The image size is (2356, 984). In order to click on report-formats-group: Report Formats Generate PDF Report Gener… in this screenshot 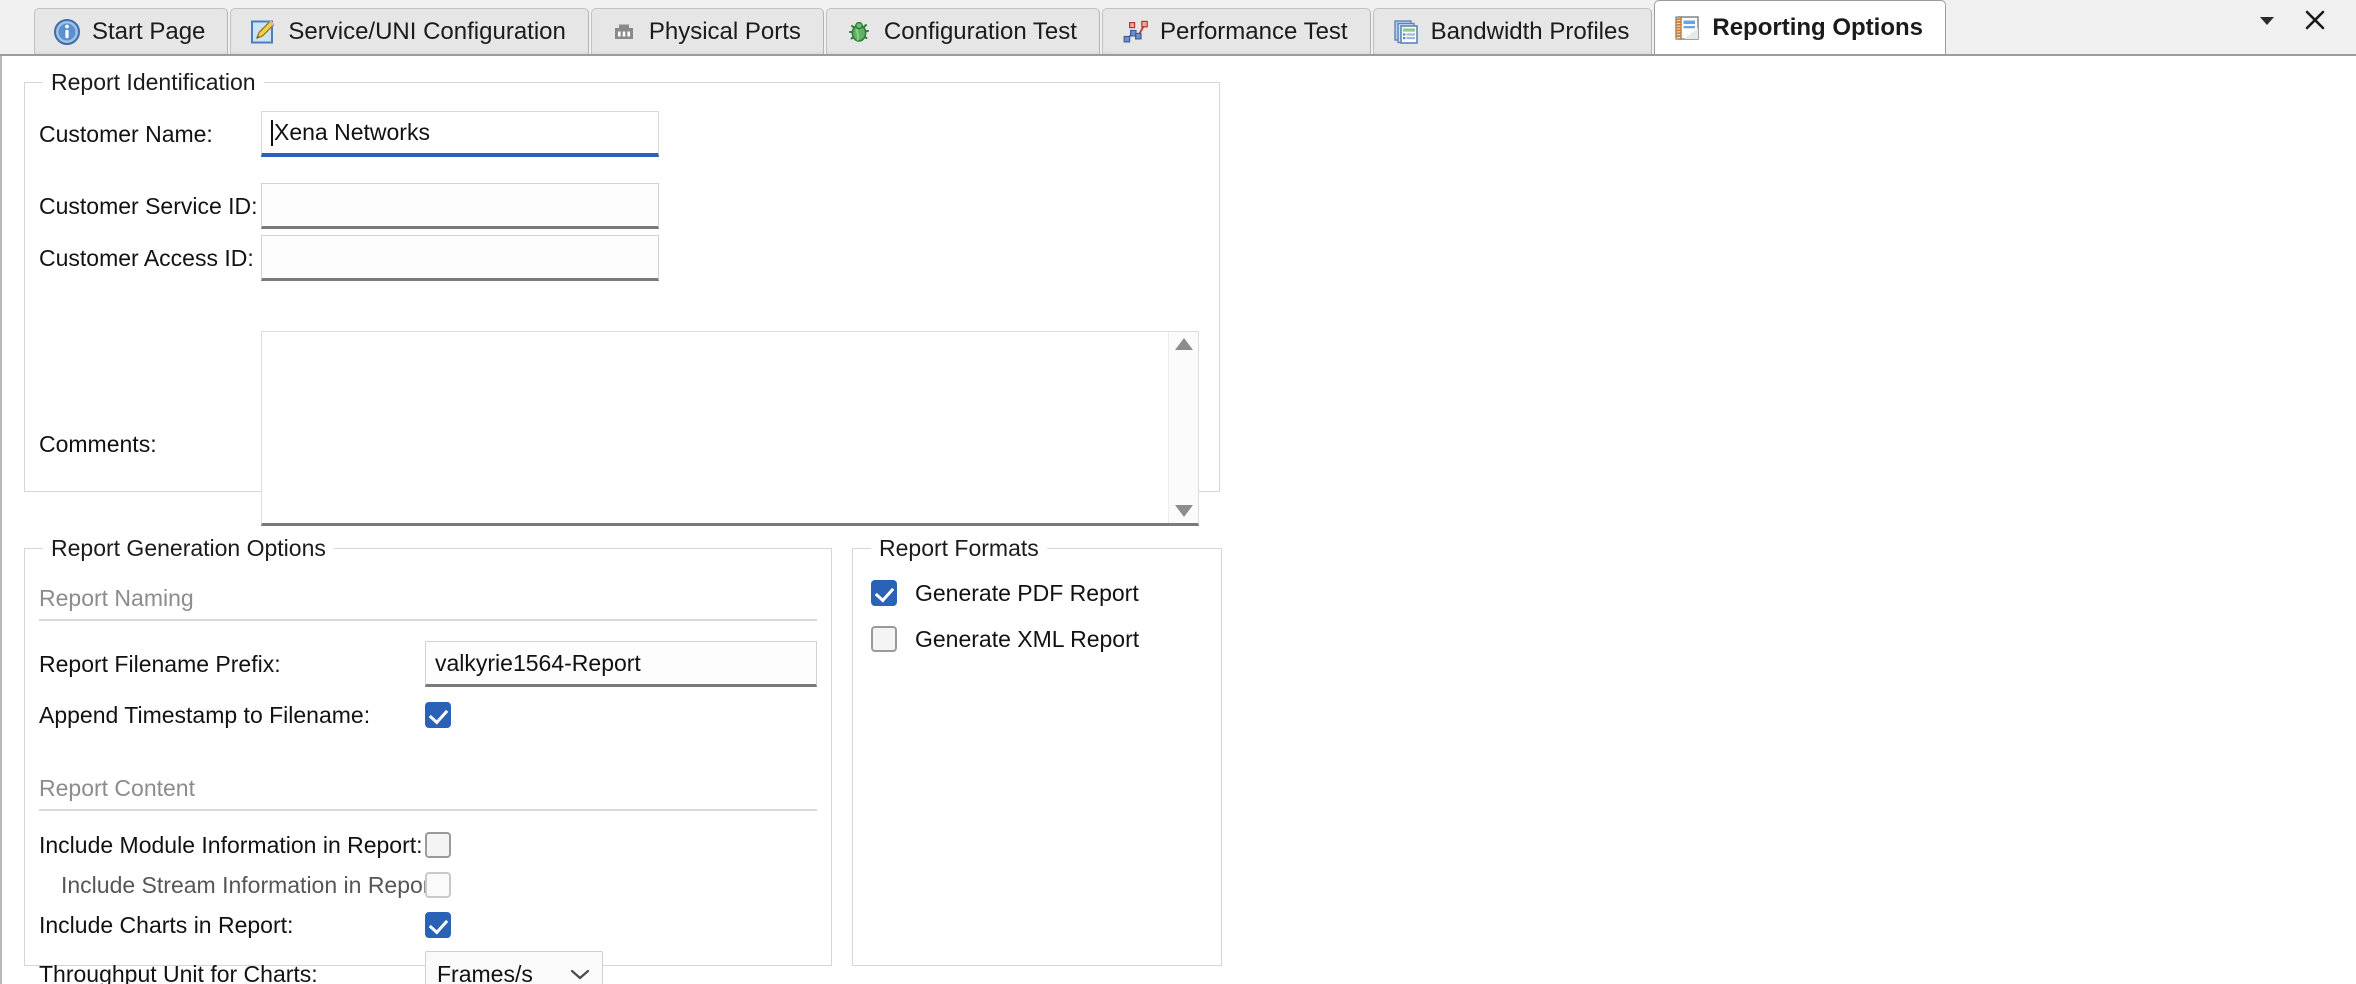, I will do `click(1037, 750)`.